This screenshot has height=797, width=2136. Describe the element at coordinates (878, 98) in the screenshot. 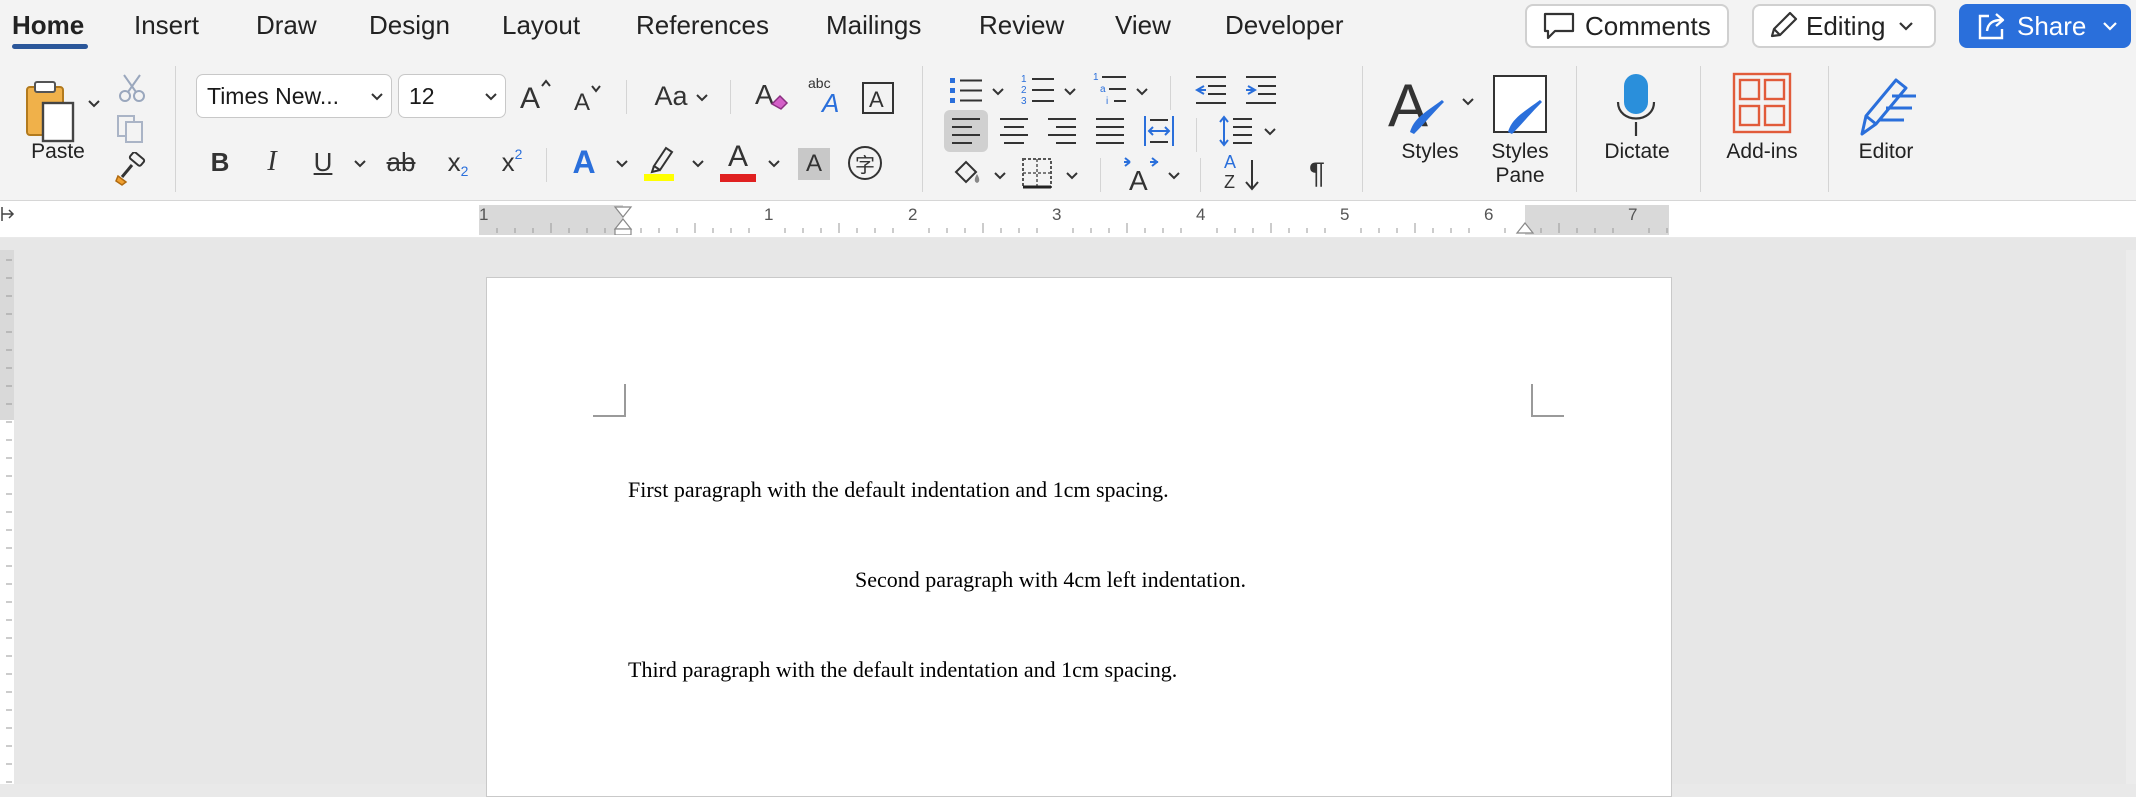

I see `character-border-icon: A` at that location.